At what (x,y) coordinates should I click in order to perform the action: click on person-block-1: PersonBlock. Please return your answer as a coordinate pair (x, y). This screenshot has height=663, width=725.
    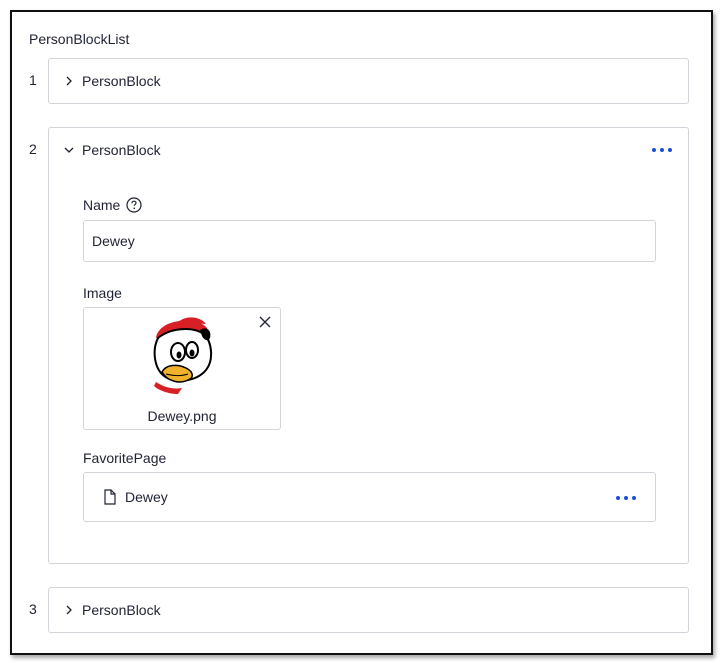
    Looking at the image, I should click on (368, 81).